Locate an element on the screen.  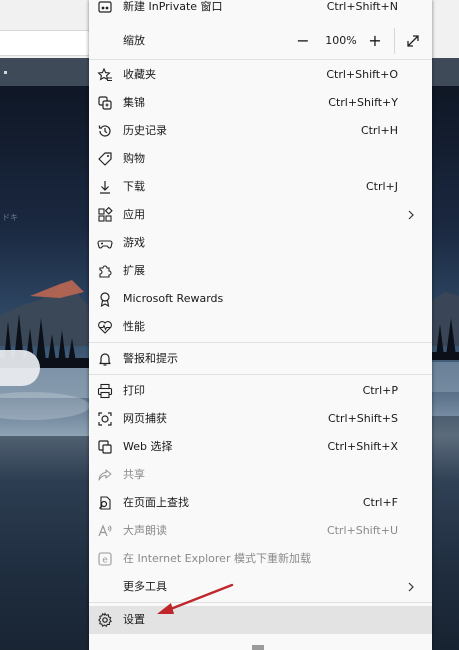
print-icon is located at coordinates (105, 391).